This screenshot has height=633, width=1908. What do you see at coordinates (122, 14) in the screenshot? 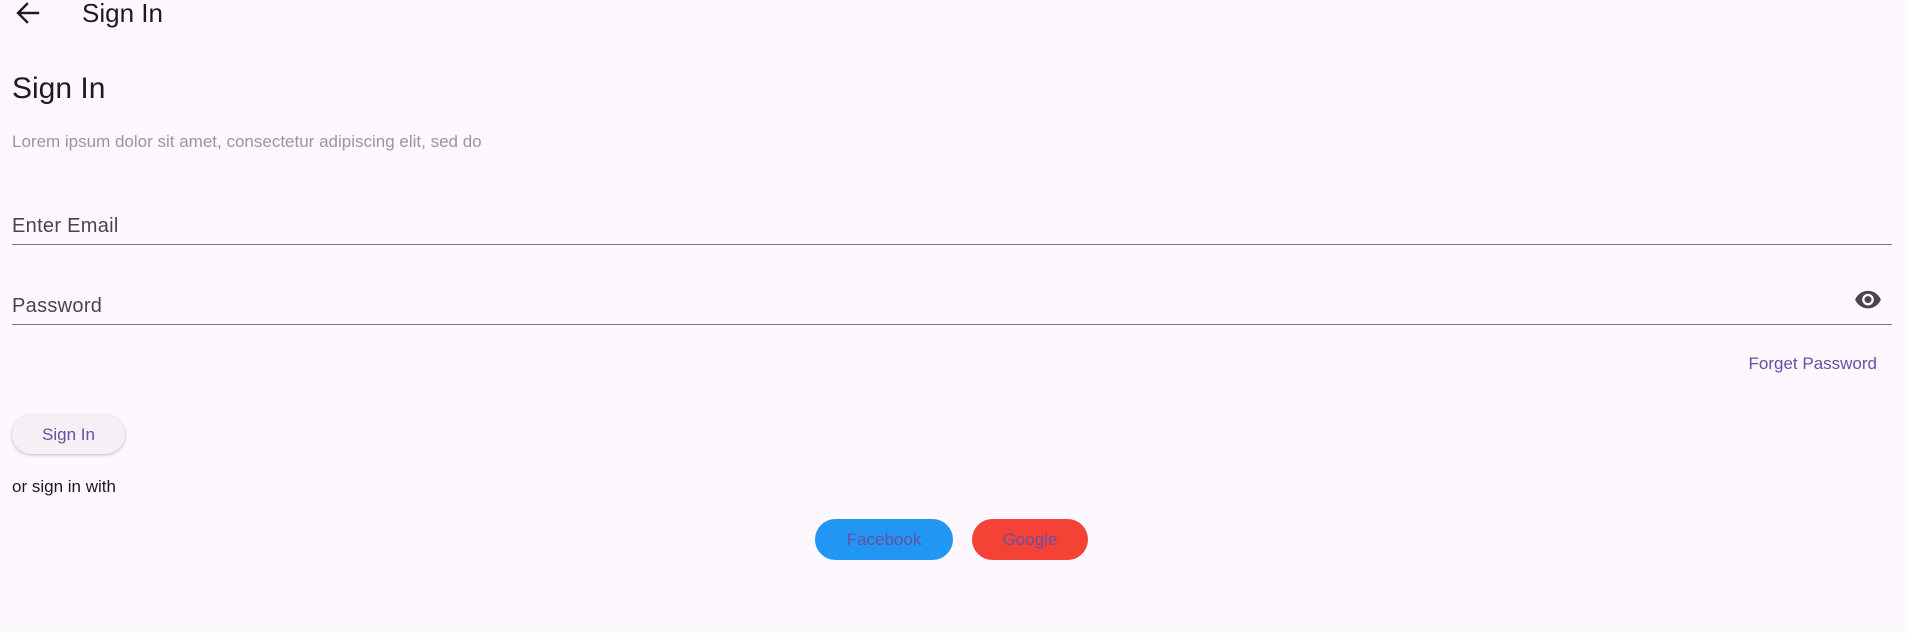
I see `app-bar-title: Sign In` at bounding box center [122, 14].